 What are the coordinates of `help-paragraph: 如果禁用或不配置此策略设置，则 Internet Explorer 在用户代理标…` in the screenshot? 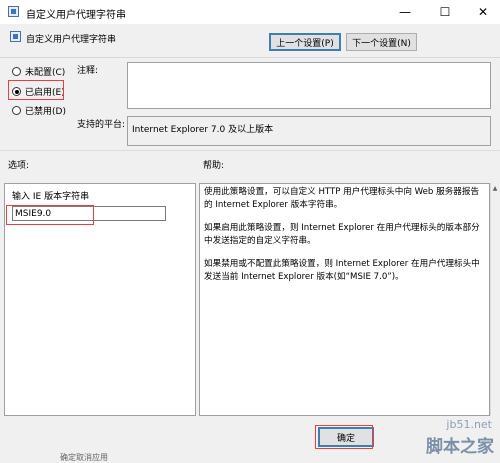 It's located at (342, 270).